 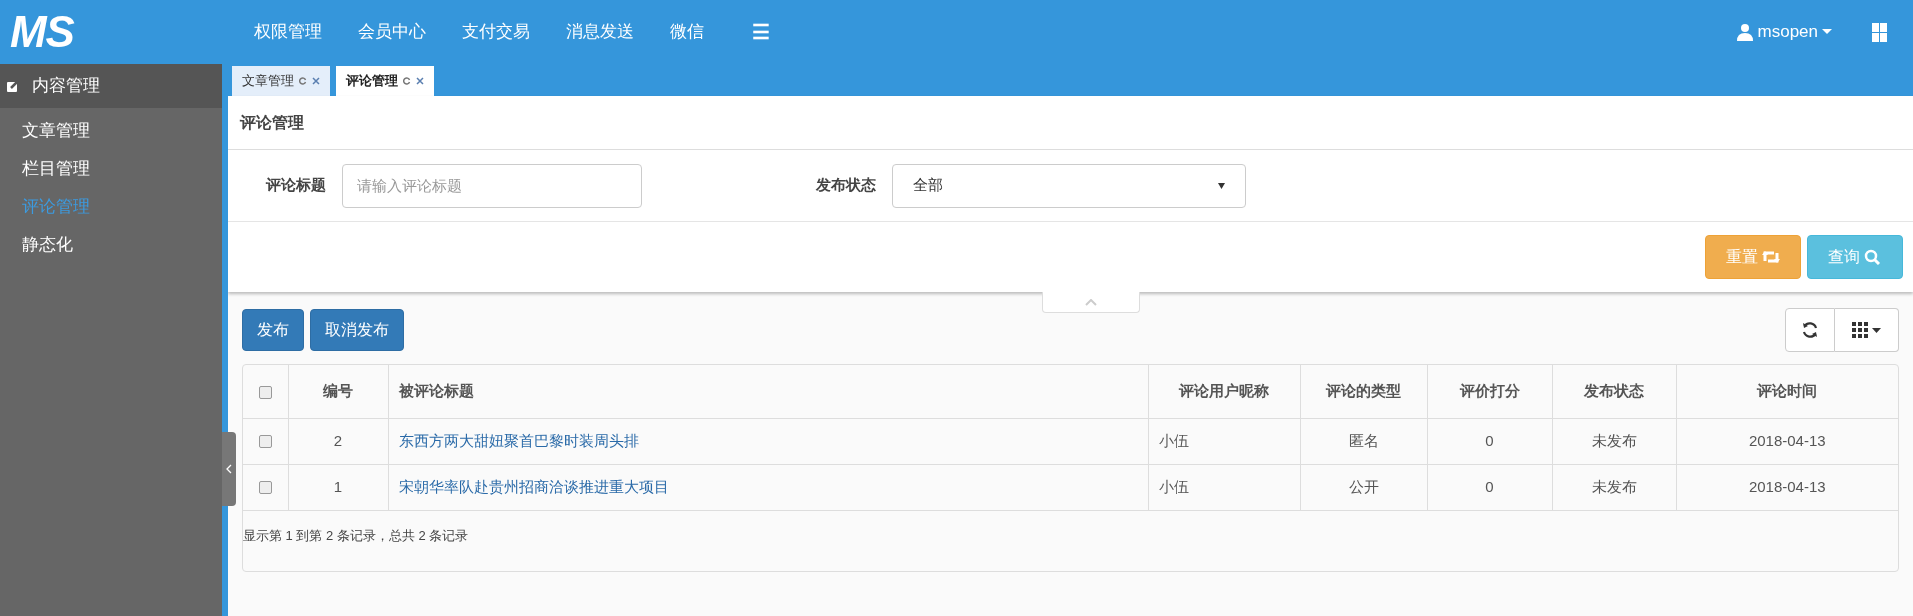 What do you see at coordinates (1873, 257) in the screenshot?
I see `search-icon` at bounding box center [1873, 257].